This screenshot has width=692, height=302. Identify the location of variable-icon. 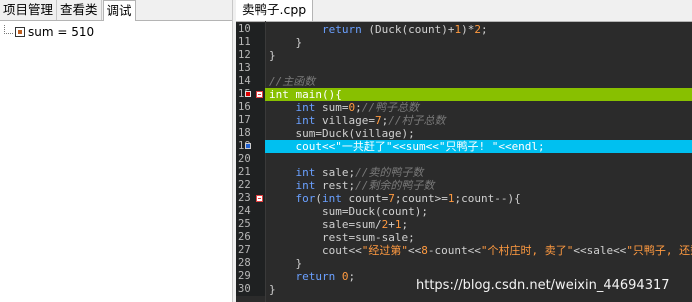
(20, 32).